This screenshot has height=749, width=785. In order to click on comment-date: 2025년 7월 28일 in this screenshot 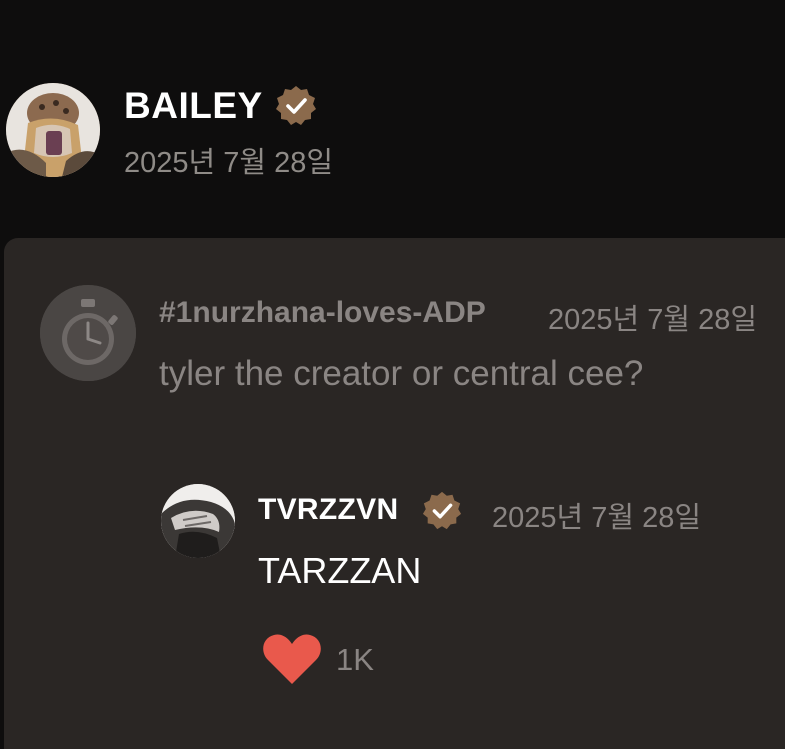, I will do `click(653, 320)`.